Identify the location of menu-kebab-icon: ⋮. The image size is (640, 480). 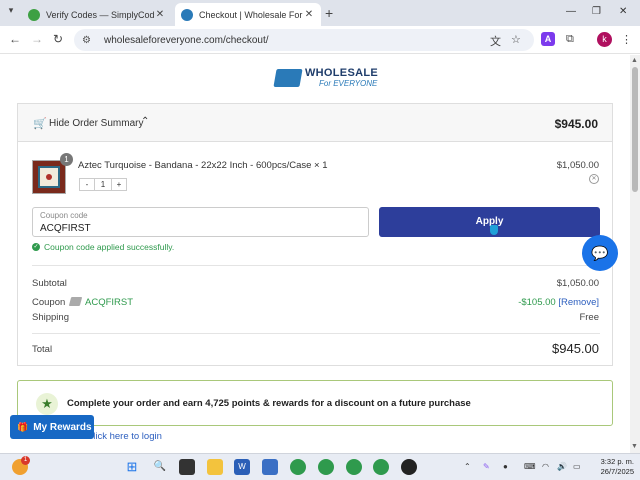
(626, 39).